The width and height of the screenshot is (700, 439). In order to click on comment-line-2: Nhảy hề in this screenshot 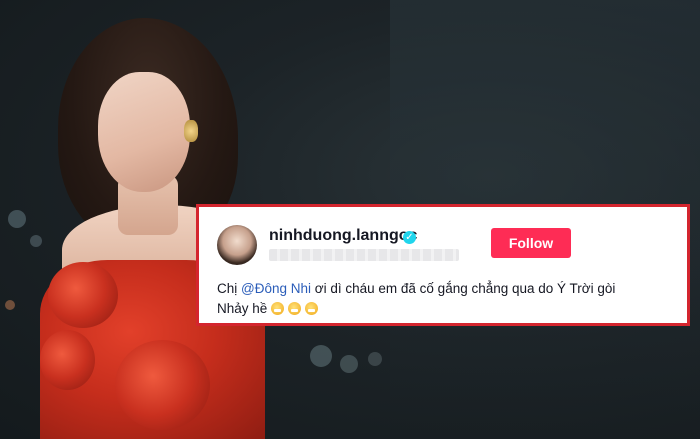, I will do `click(447, 309)`.